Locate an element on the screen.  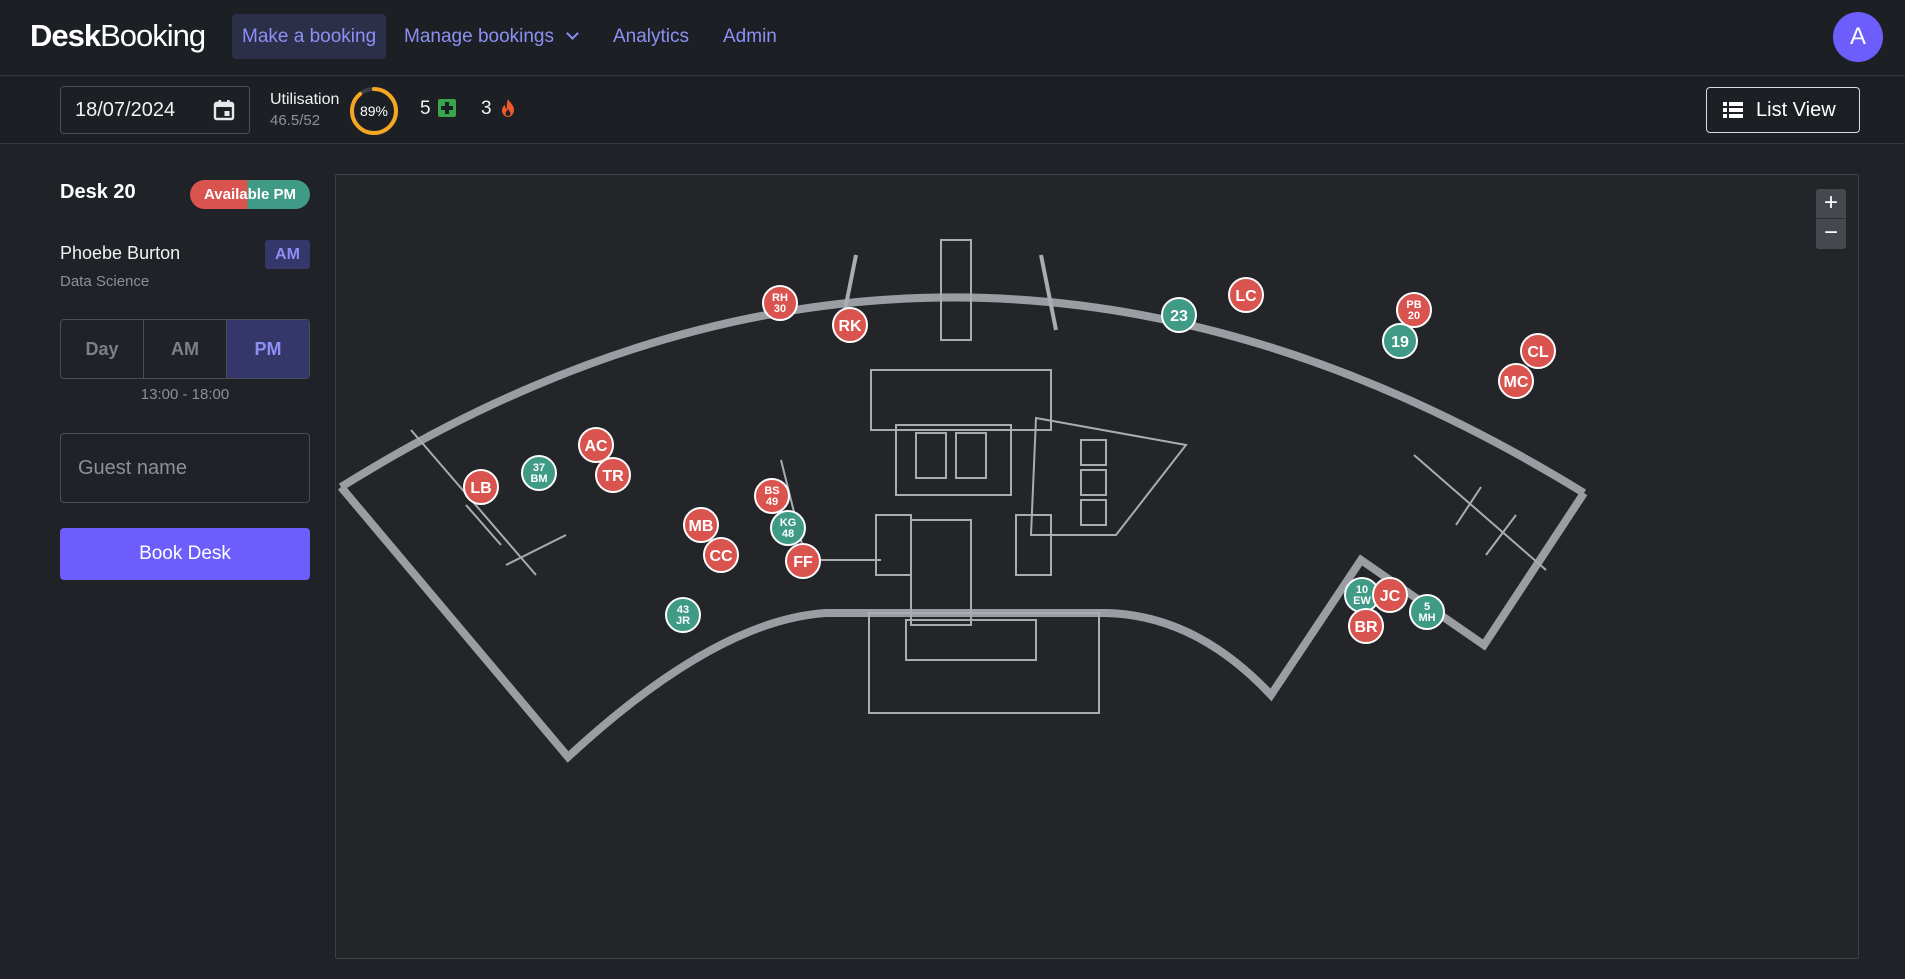
desk-marker-label: MH is located at coordinates (1426, 618).